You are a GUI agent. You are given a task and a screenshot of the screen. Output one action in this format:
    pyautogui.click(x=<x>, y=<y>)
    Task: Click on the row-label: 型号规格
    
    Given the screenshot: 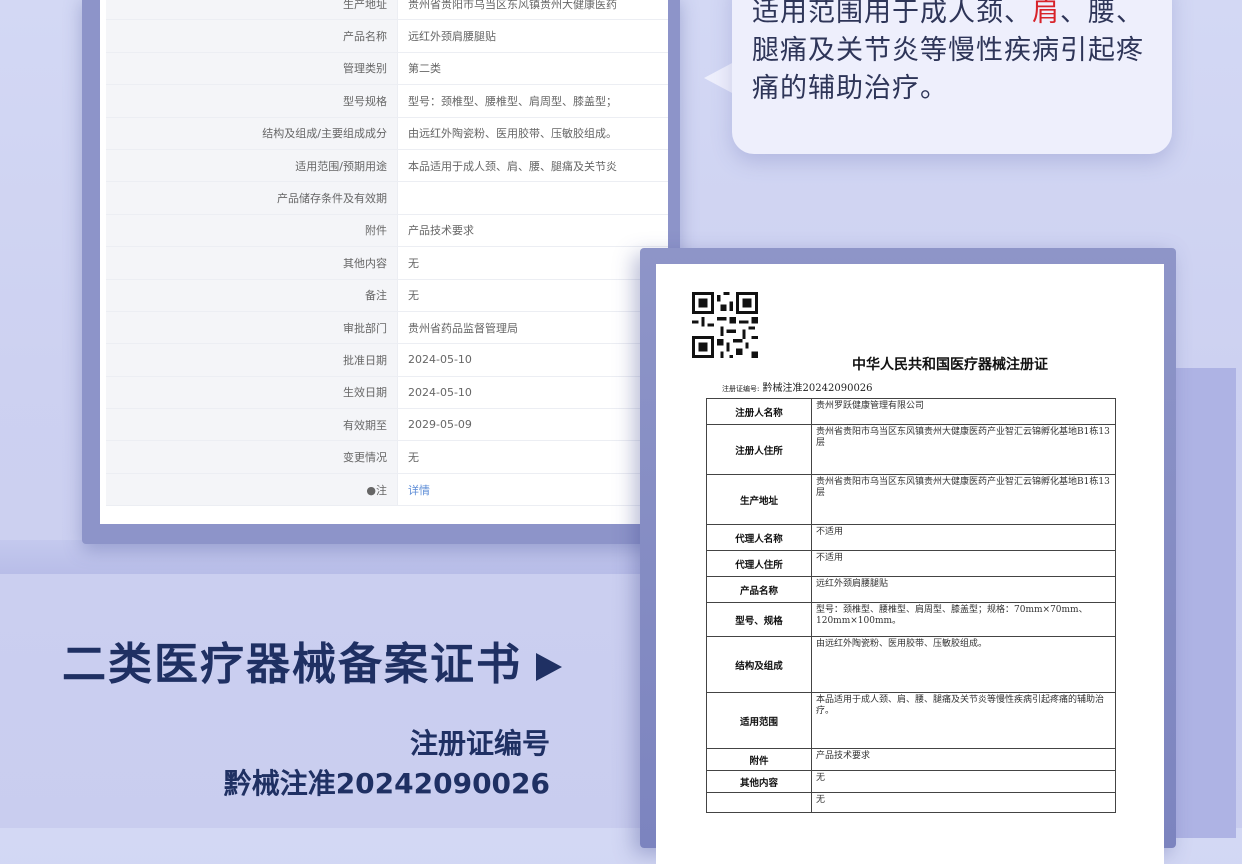 What is the action you would take?
    pyautogui.click(x=252, y=101)
    